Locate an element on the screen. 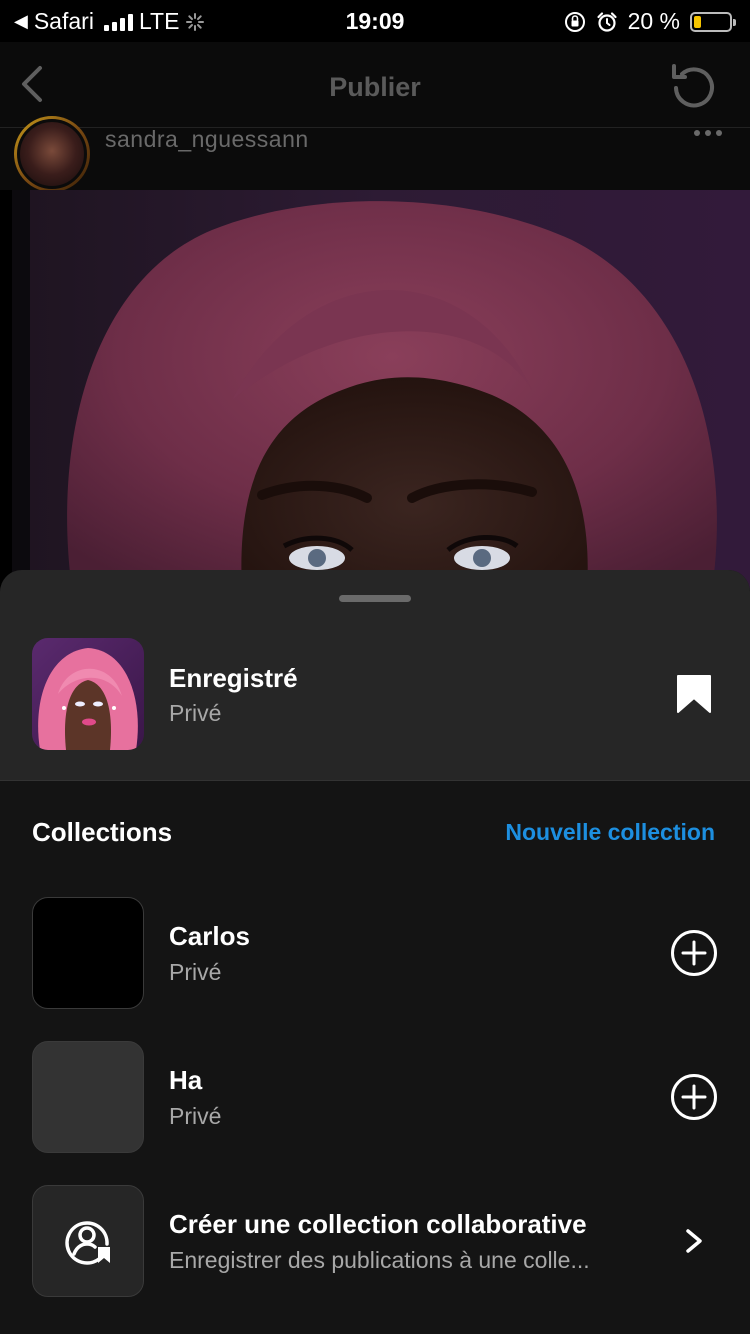 This screenshot has width=750, height=1334. status-right: 20 % is located at coordinates (650, 21).